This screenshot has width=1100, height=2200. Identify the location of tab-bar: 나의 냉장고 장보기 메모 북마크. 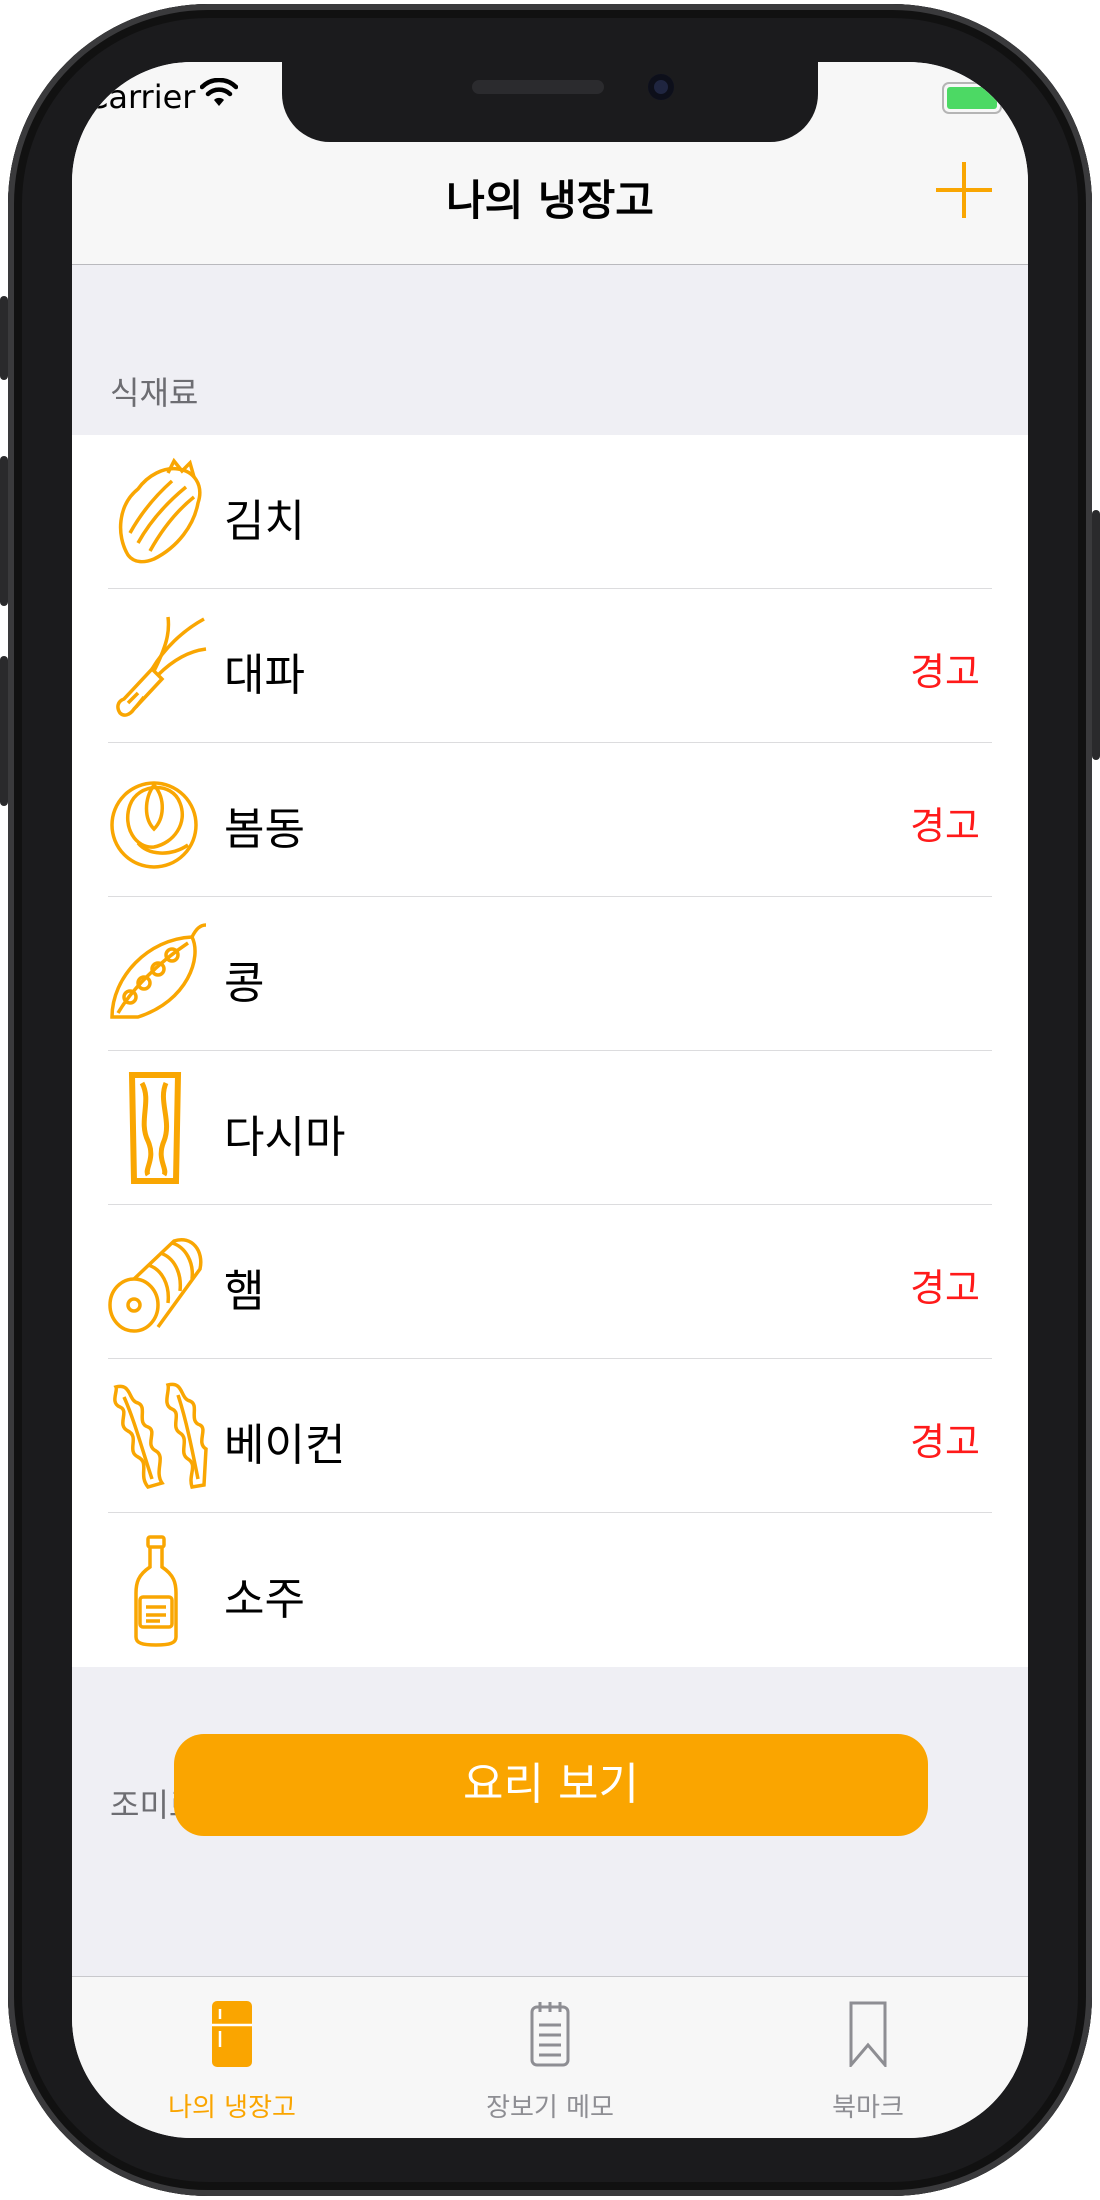
(550, 2057).